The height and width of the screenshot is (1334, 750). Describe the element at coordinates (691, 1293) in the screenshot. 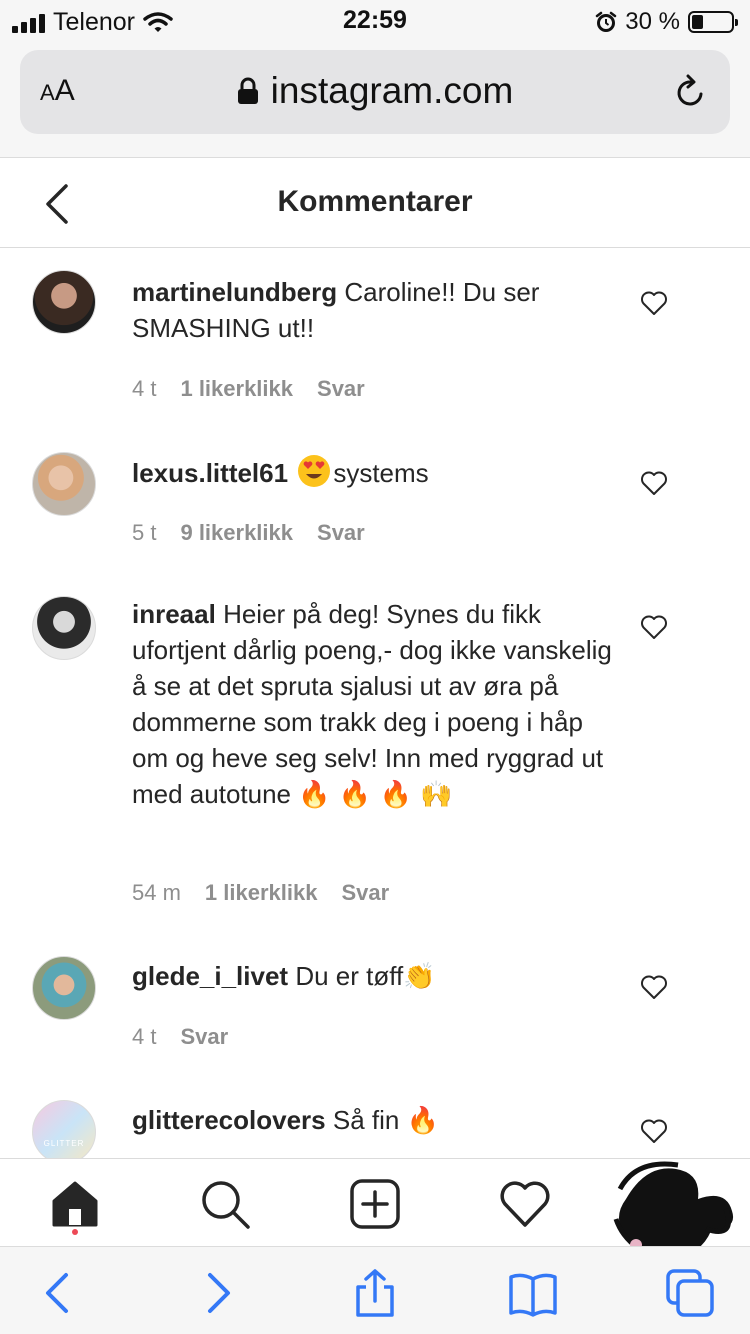

I see `tabs-icon` at that location.